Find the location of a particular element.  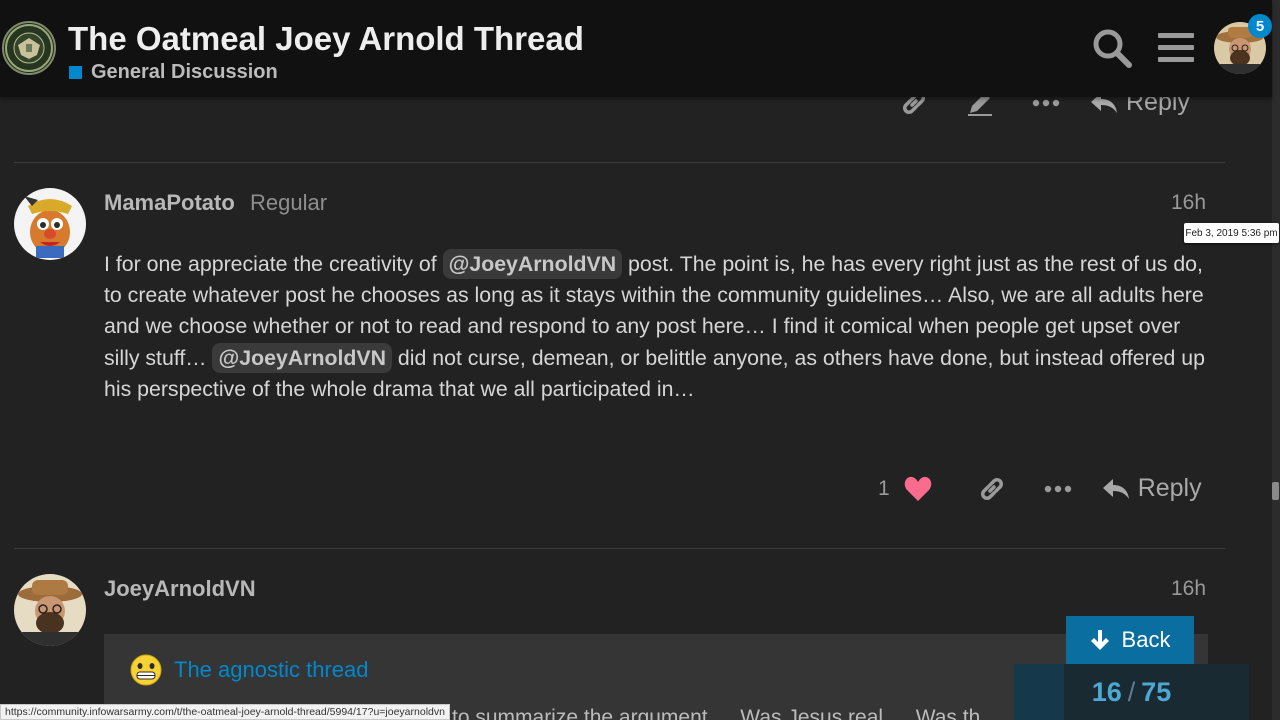

post-username: MamaPotato is located at coordinates (169, 203).